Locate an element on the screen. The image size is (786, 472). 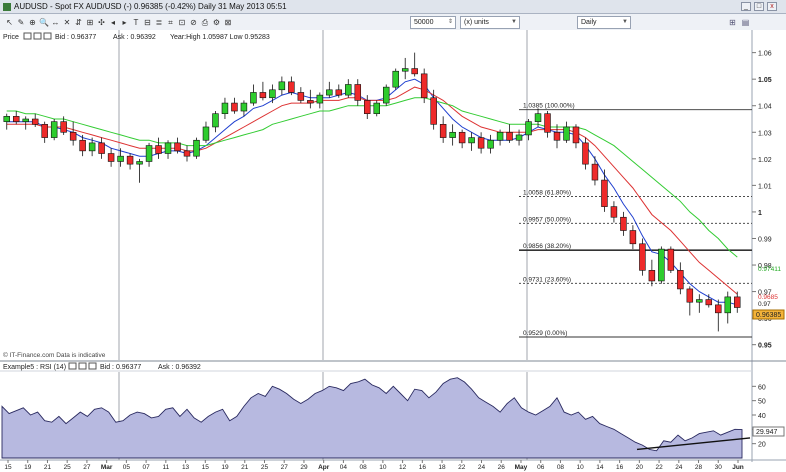
toolbar-tool-5-icon: ✕ is located at coordinates (67, 22).